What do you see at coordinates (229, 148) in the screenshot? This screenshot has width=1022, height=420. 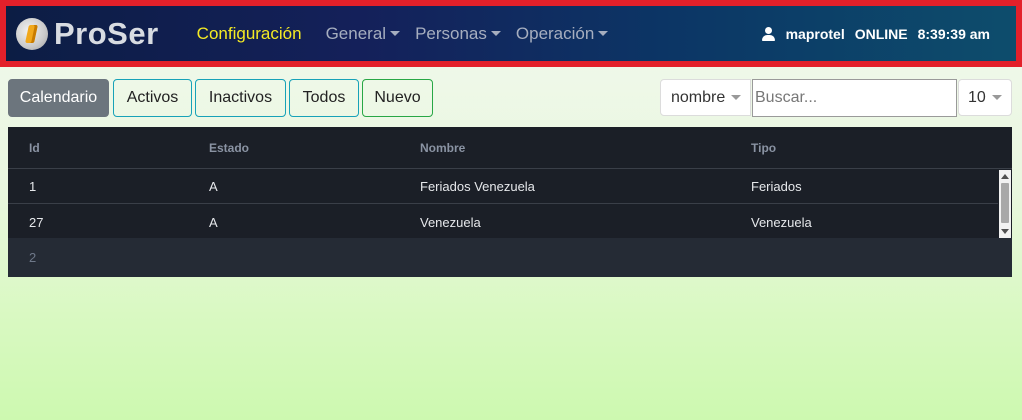 I see `column-header-estado: Estado` at bounding box center [229, 148].